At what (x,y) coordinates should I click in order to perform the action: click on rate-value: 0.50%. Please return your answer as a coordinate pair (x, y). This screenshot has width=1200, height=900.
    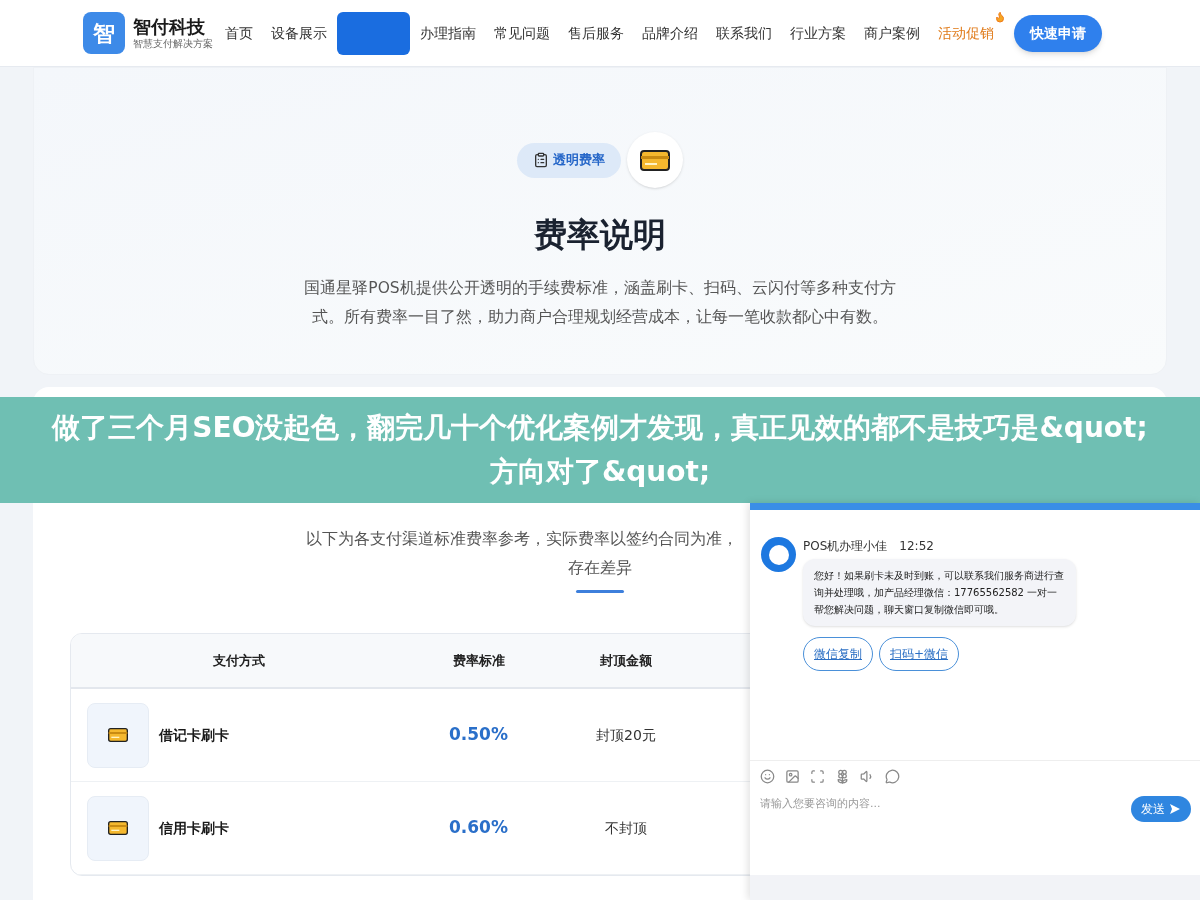
    Looking at the image, I should click on (478, 735).